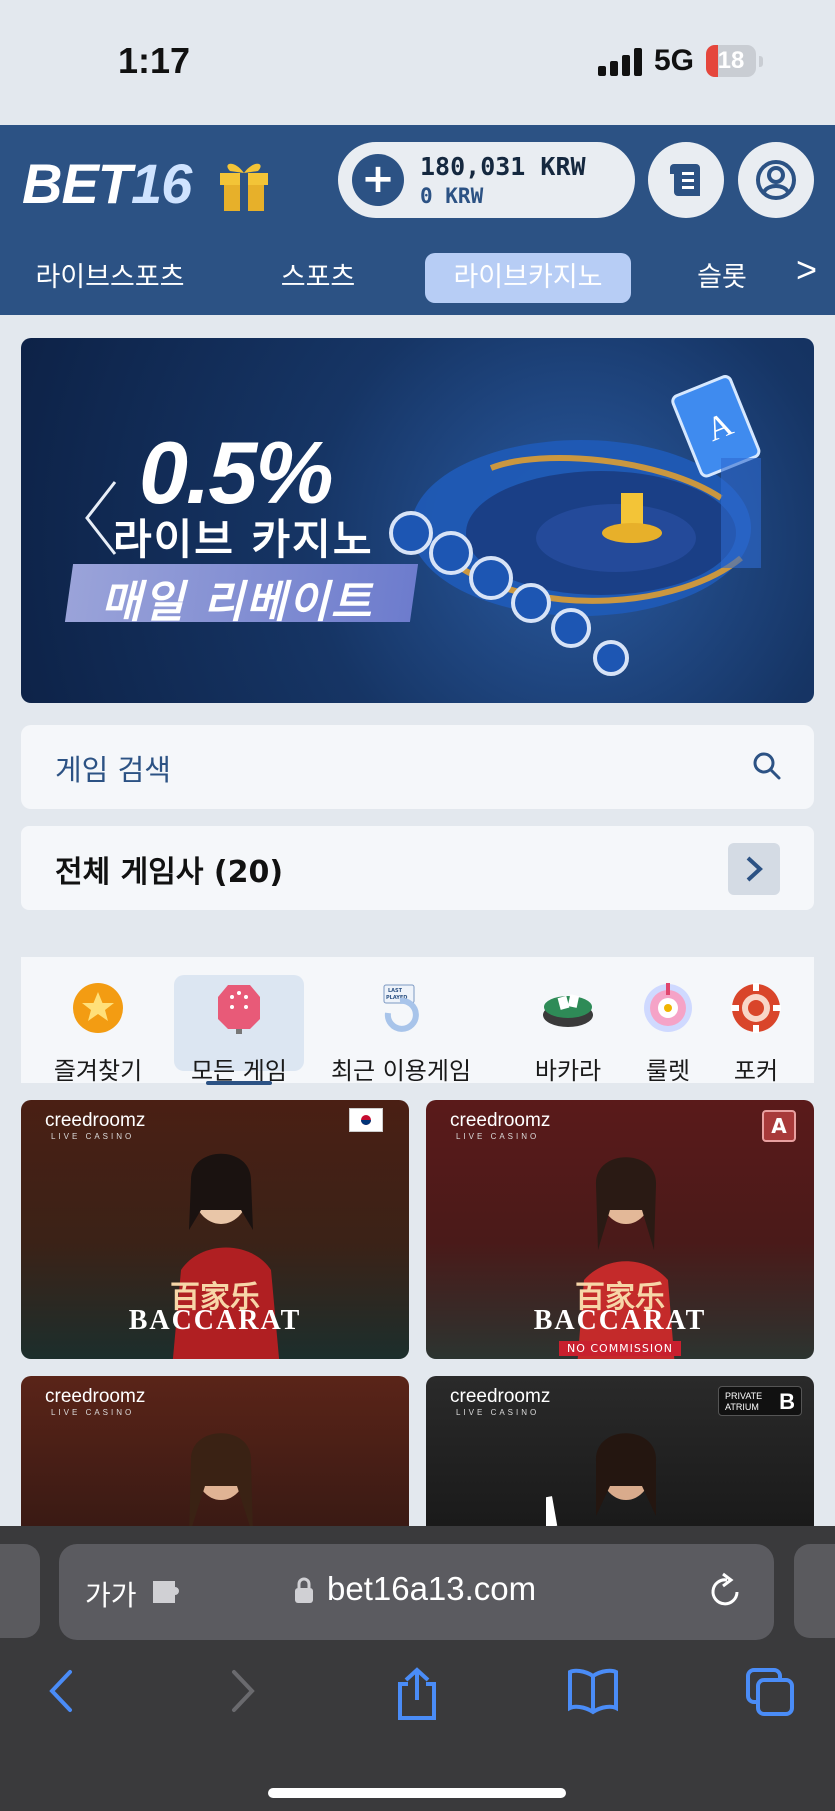 The image size is (835, 1811). Describe the element at coordinates (814, 1591) in the screenshot. I see `next-tab-preview` at that location.